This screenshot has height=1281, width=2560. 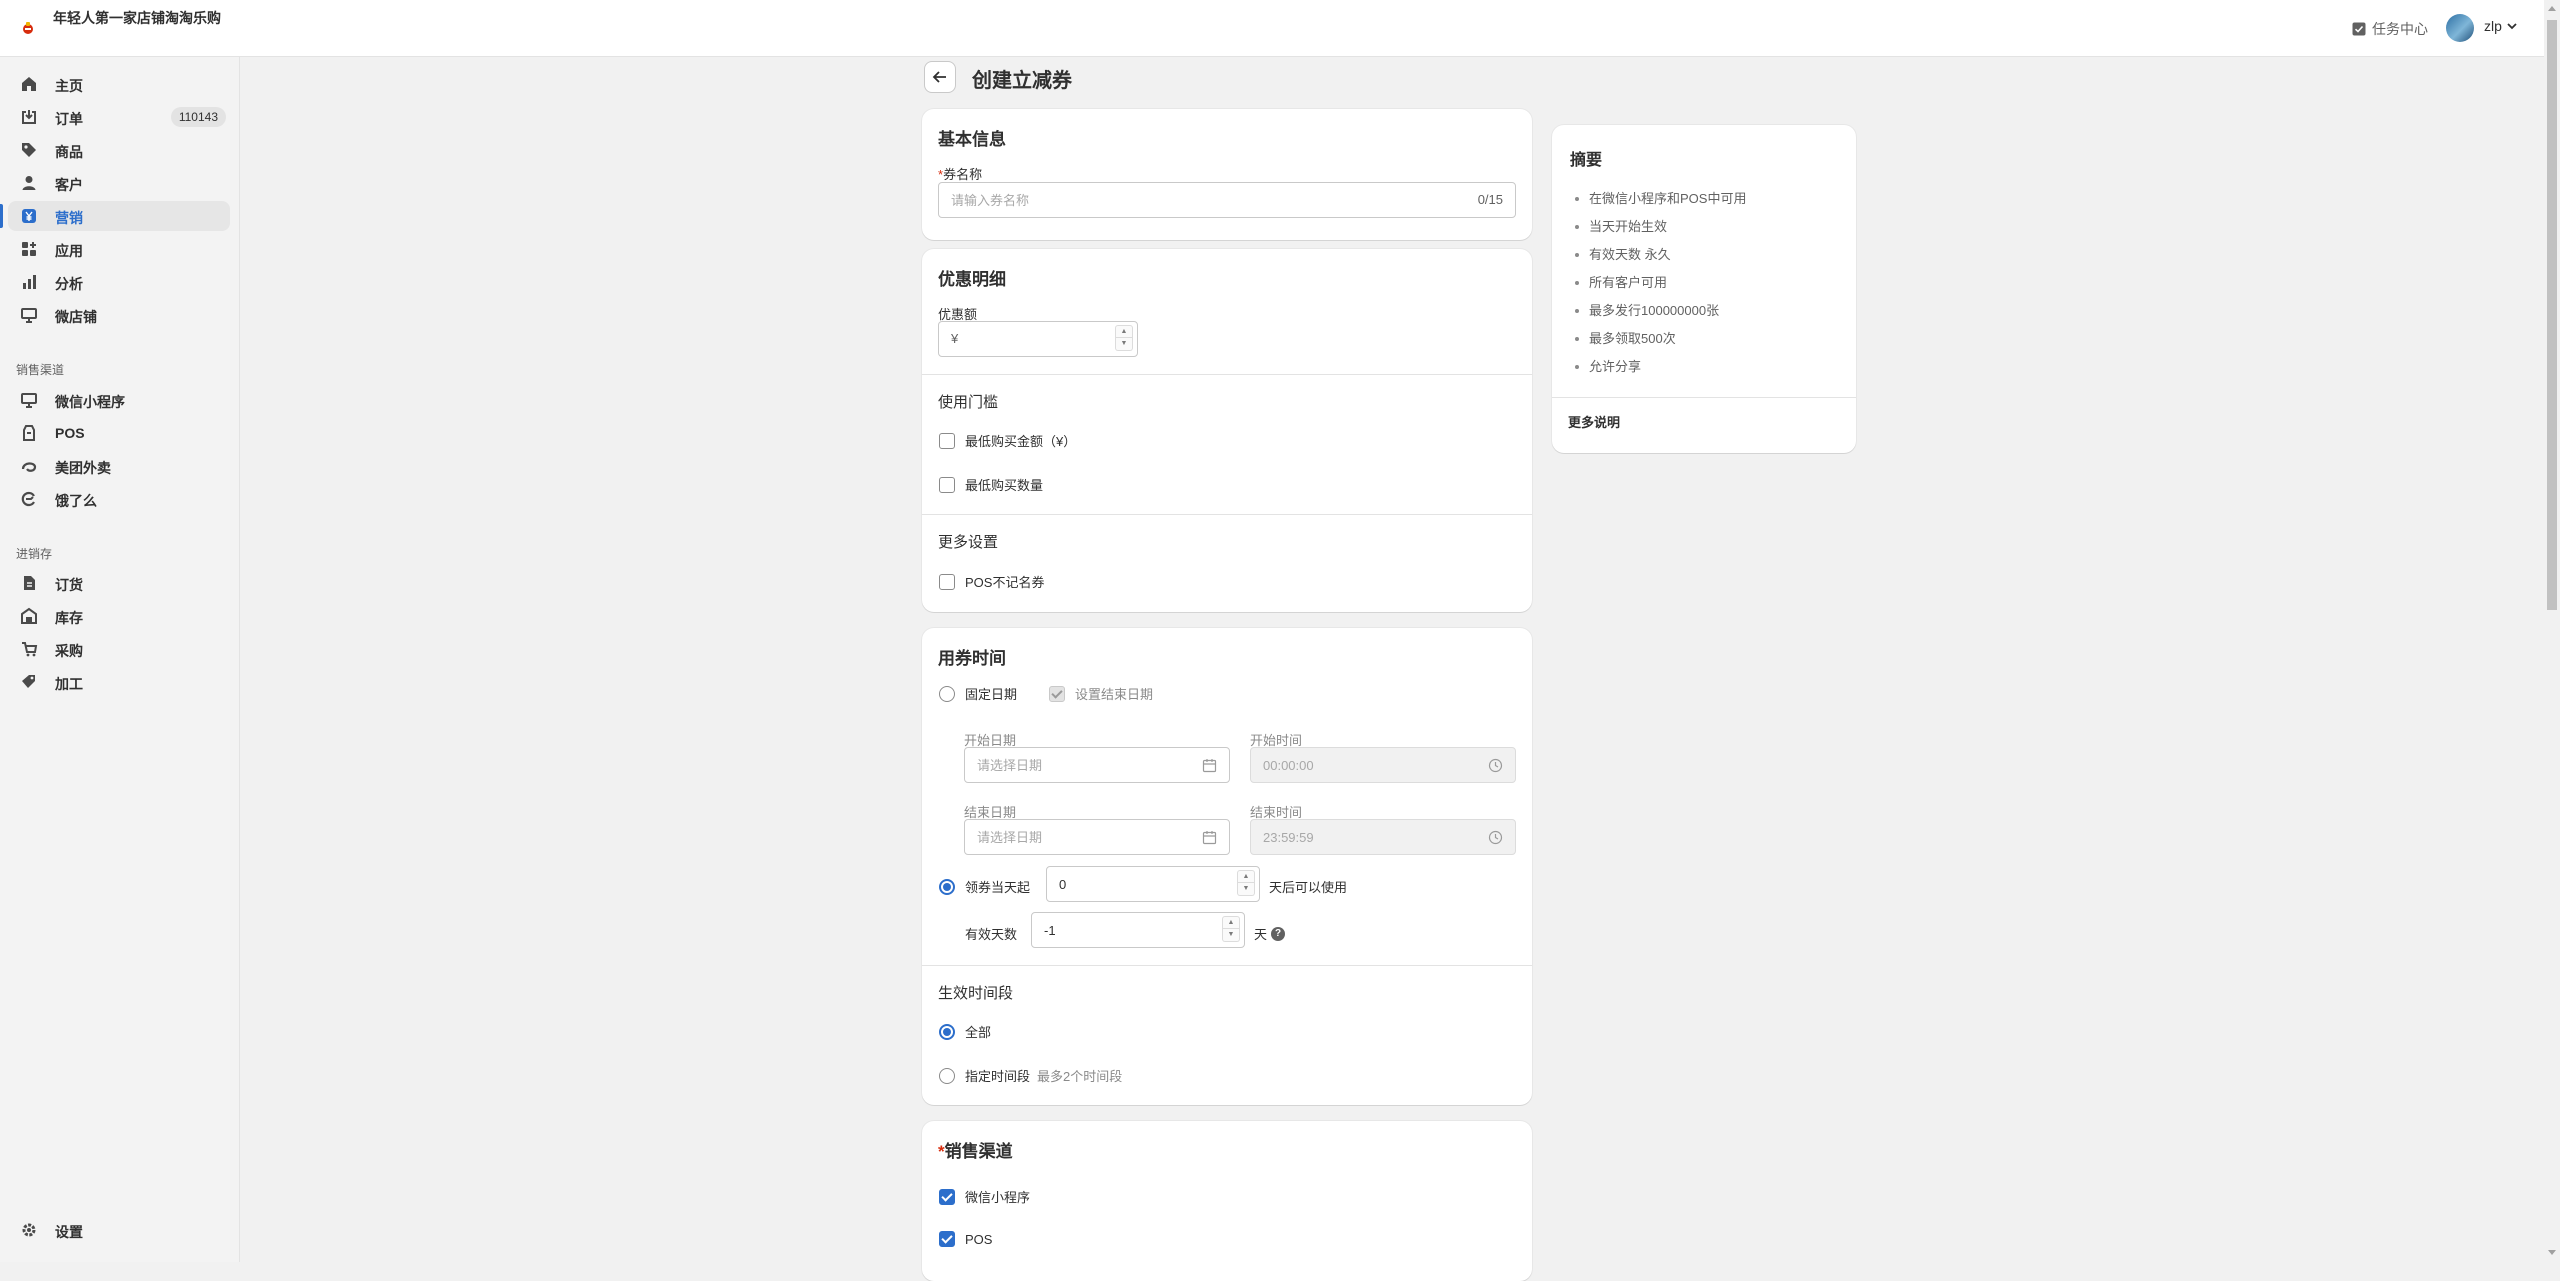 What do you see at coordinates (198, 117) in the screenshot?
I see `orders-count-badge: 110143` at bounding box center [198, 117].